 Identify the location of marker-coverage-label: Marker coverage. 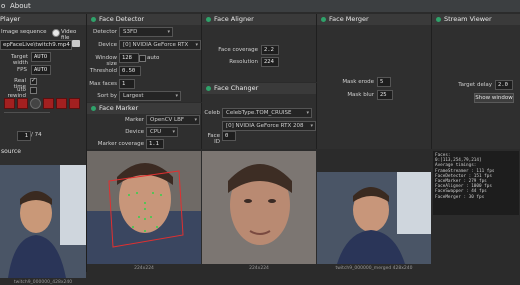
(120, 144).